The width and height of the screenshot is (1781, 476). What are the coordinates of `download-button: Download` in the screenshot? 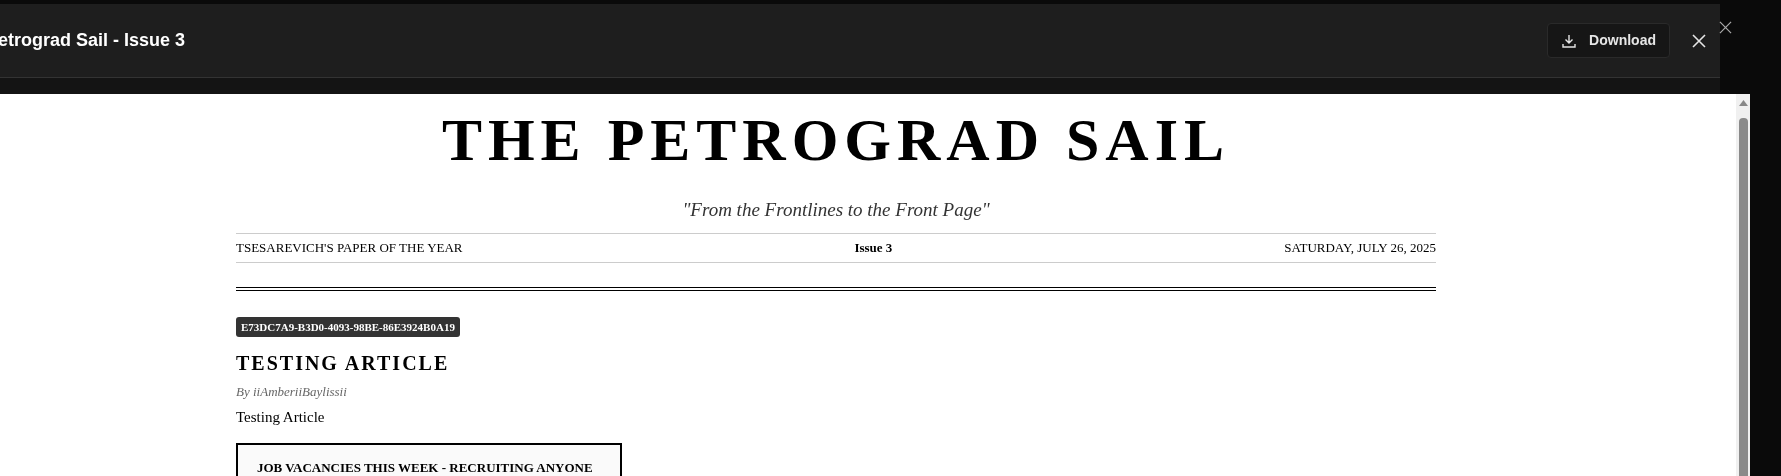 It's located at (1608, 40).